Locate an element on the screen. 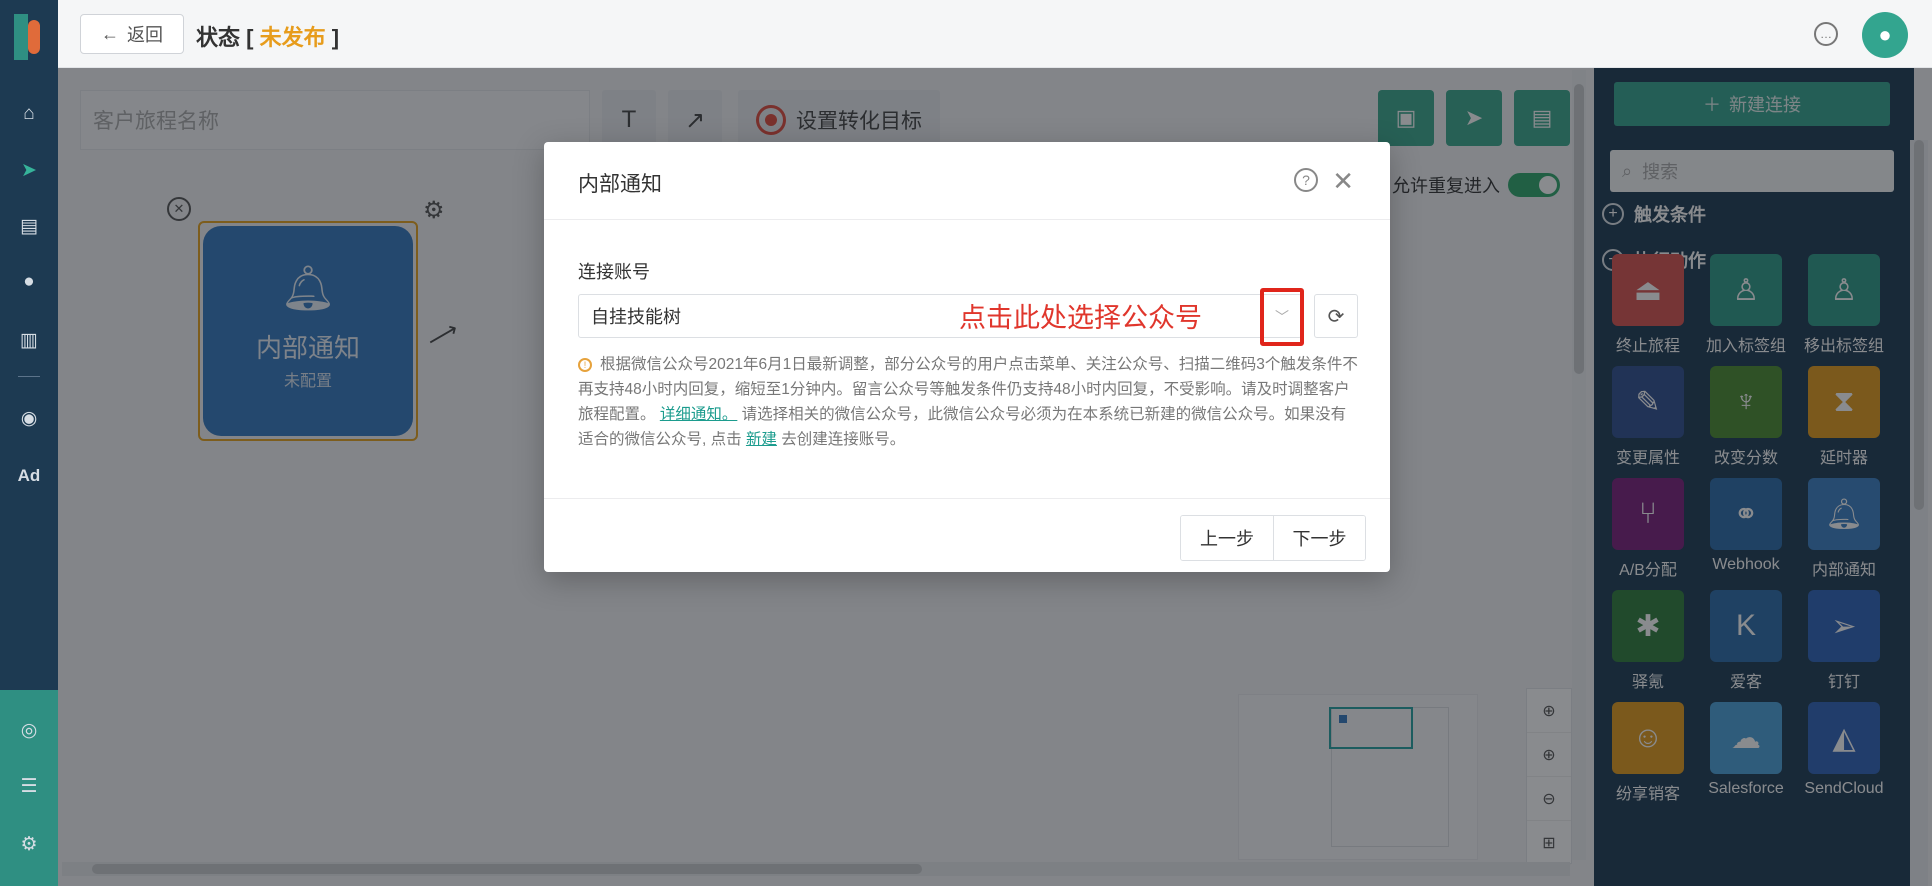  warning-icon: ! is located at coordinates (585, 365).